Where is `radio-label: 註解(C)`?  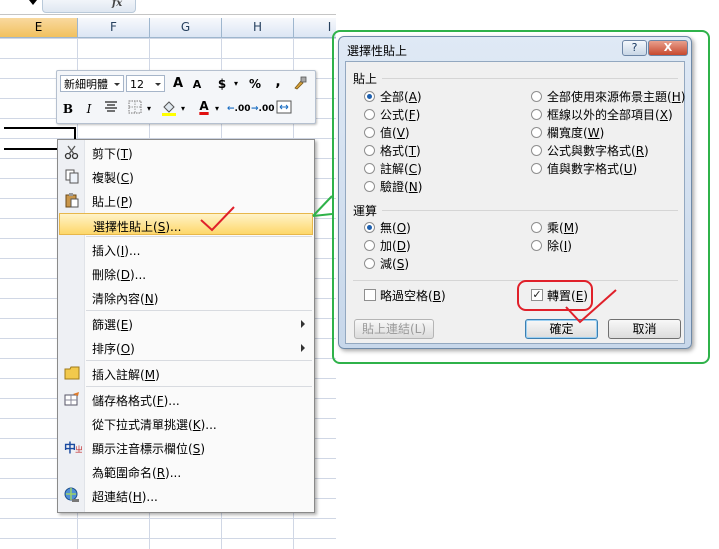
radio-label: 註解(C) is located at coordinates (401, 169).